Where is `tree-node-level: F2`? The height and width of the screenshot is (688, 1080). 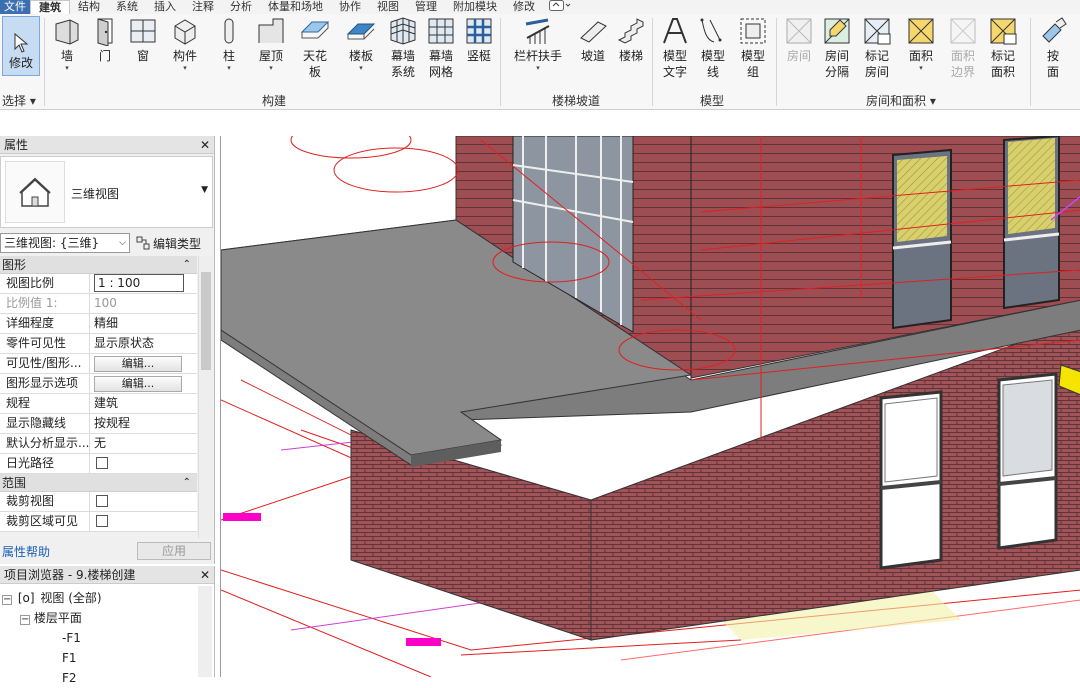
tree-node-level: F2 is located at coordinates (99, 678).